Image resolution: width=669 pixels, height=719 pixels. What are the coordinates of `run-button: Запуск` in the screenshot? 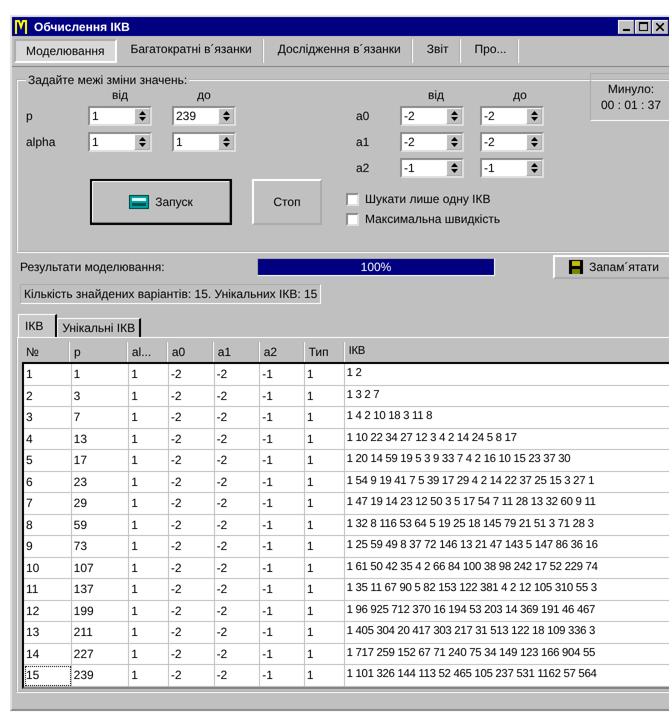 It's located at (161, 202).